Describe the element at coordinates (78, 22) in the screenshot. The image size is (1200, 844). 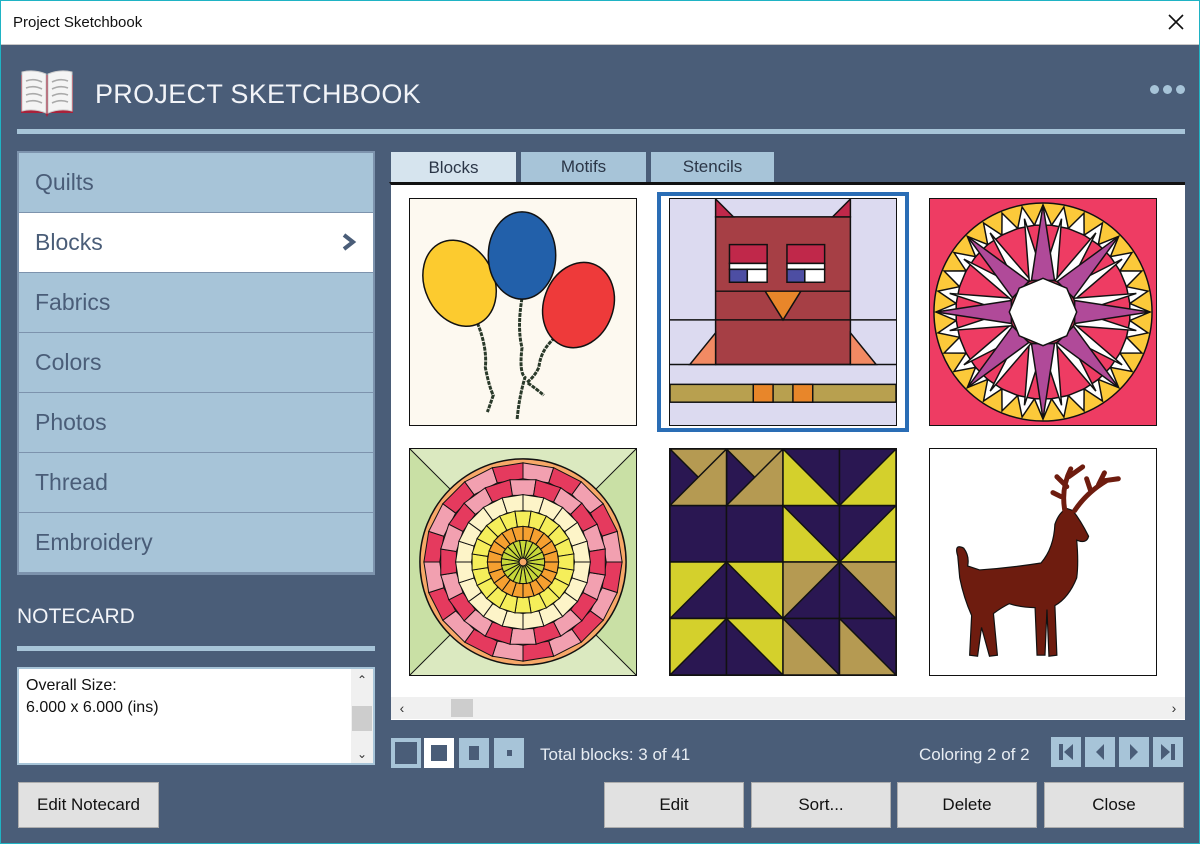
I see `window-title: Project Sketchbook` at that location.